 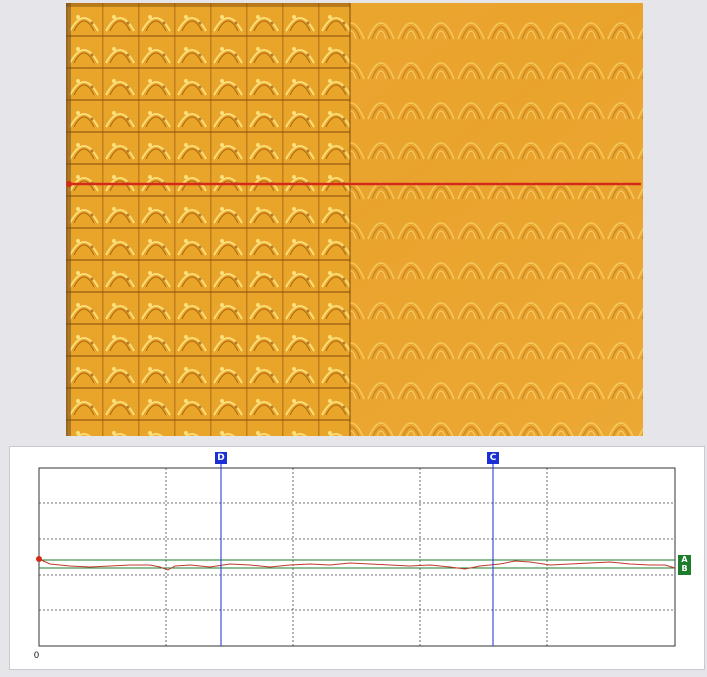 I want to click on trace-start-marker, so click(x=39, y=559).